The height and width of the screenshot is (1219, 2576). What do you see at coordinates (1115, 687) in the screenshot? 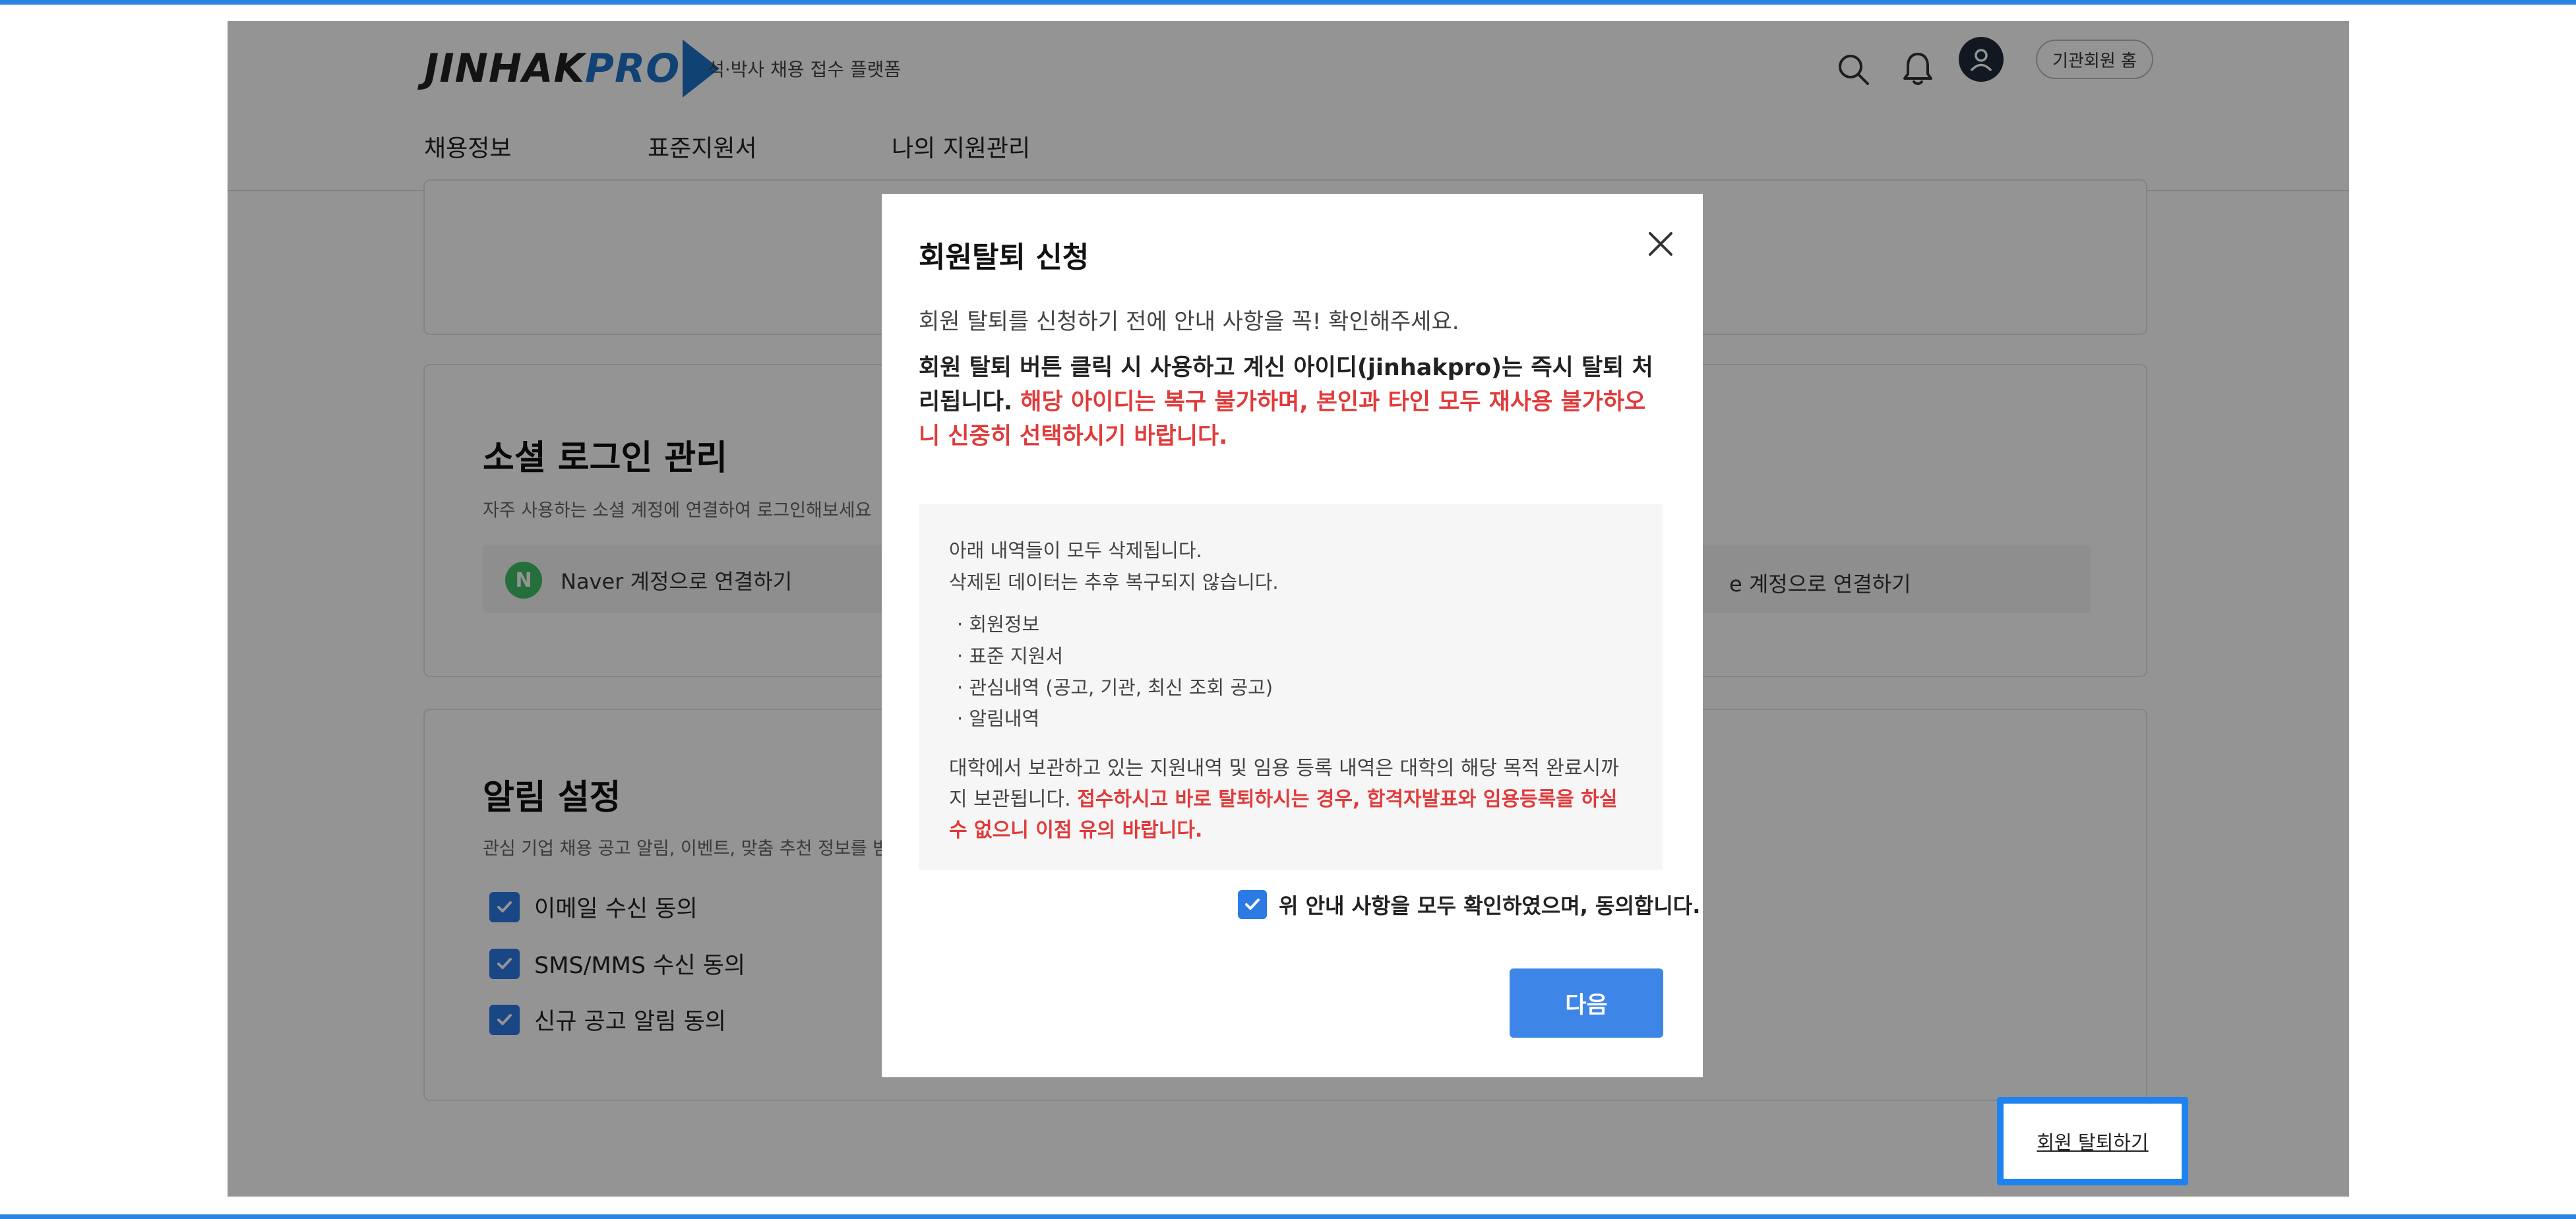
I see `info-bullet: · 관심내역 (공고, 기관, 최신 조회 공고)` at bounding box center [1115, 687].